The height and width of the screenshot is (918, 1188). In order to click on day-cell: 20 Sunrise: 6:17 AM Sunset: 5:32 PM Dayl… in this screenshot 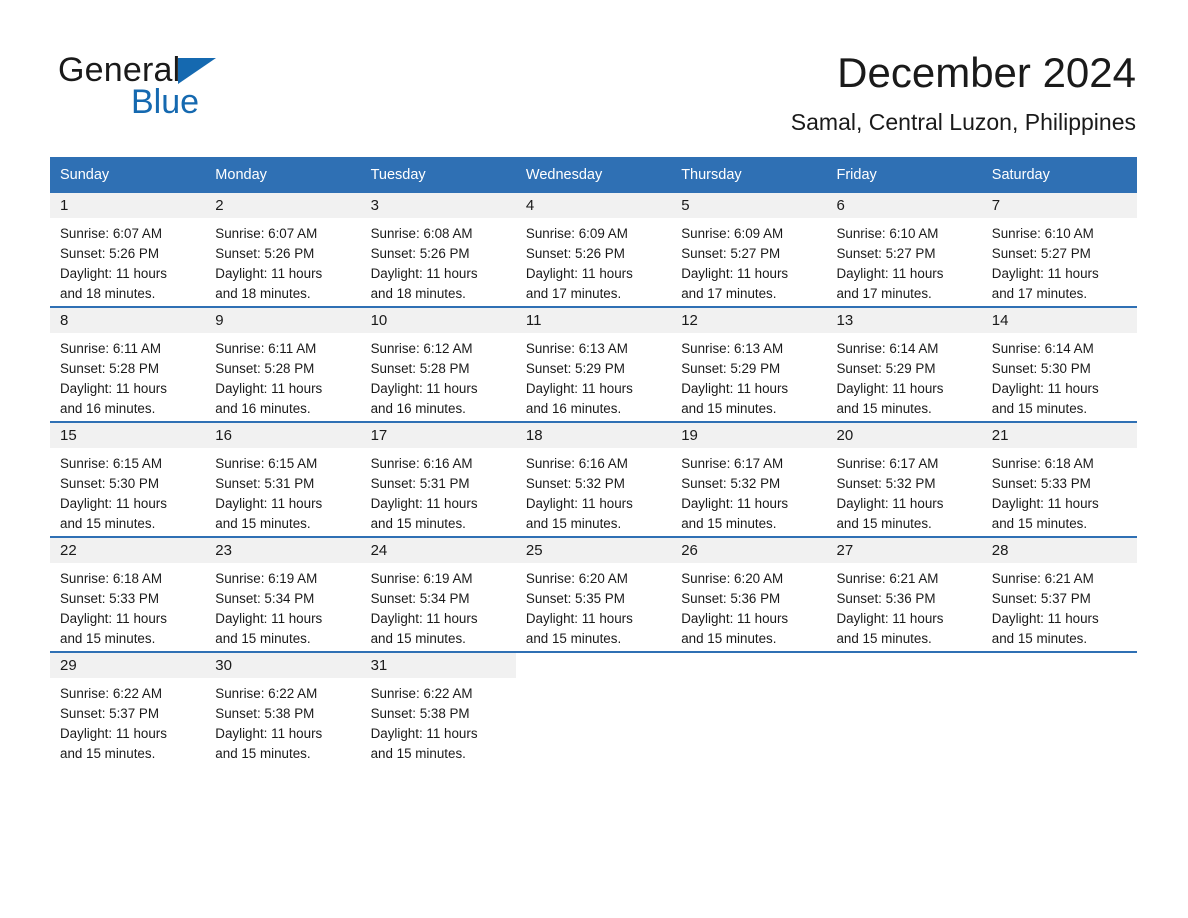, I will do `click(904, 479)`.